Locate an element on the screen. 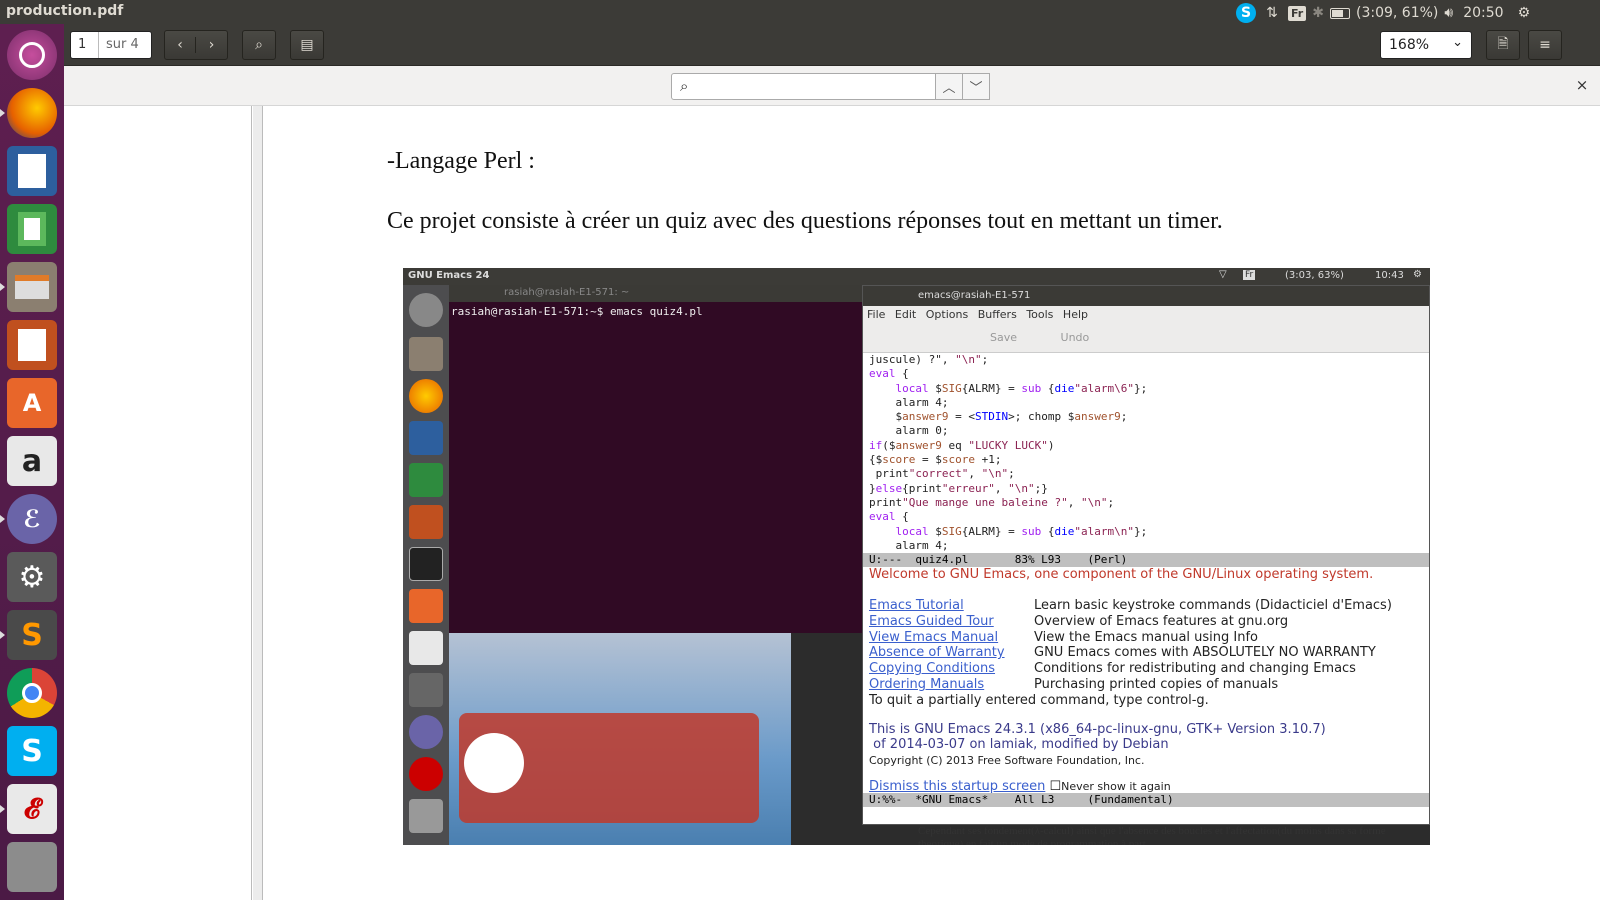 The width and height of the screenshot is (1600, 900). document-properties-button: 🗎 is located at coordinates (1503, 45).